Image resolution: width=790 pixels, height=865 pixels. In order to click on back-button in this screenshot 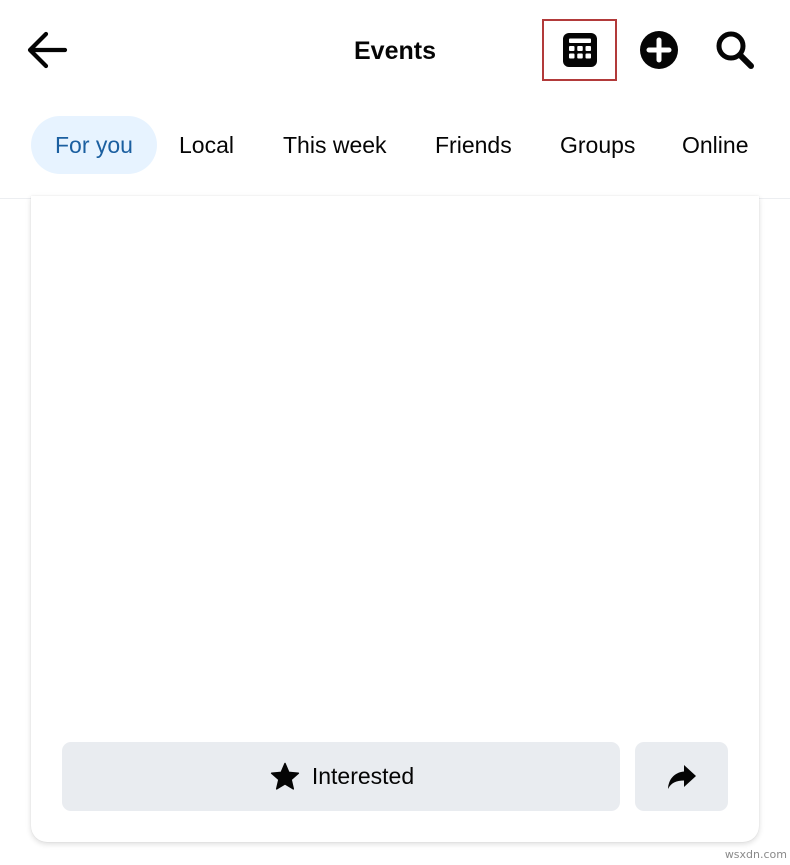, I will do `click(47, 50)`.